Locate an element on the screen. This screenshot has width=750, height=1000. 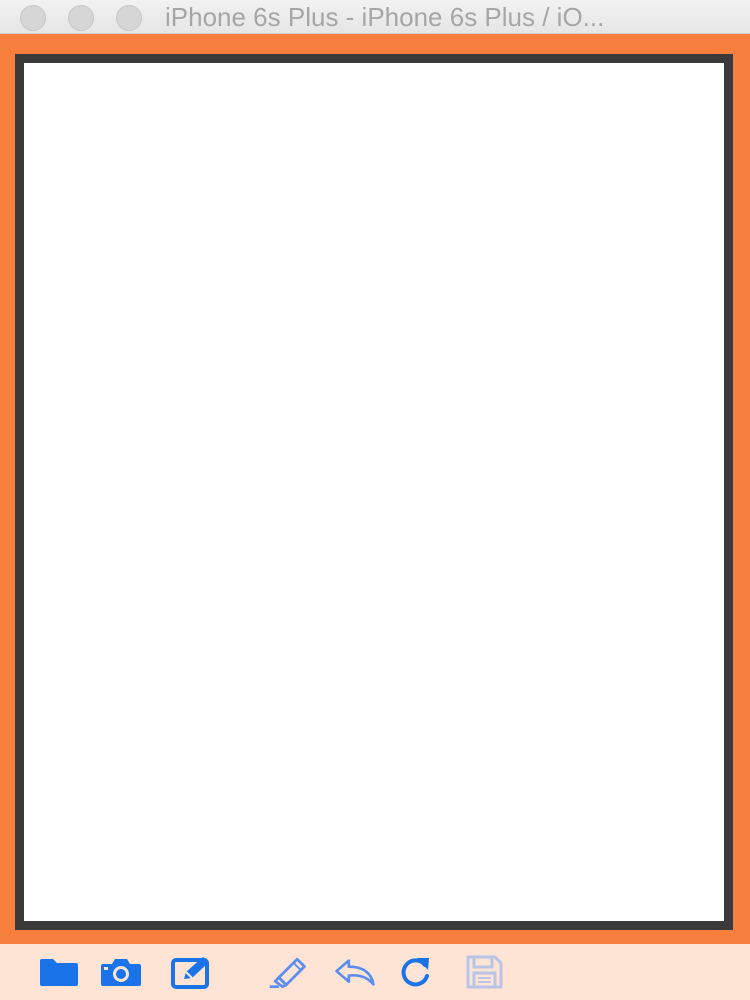
undo-button is located at coordinates (355, 972).